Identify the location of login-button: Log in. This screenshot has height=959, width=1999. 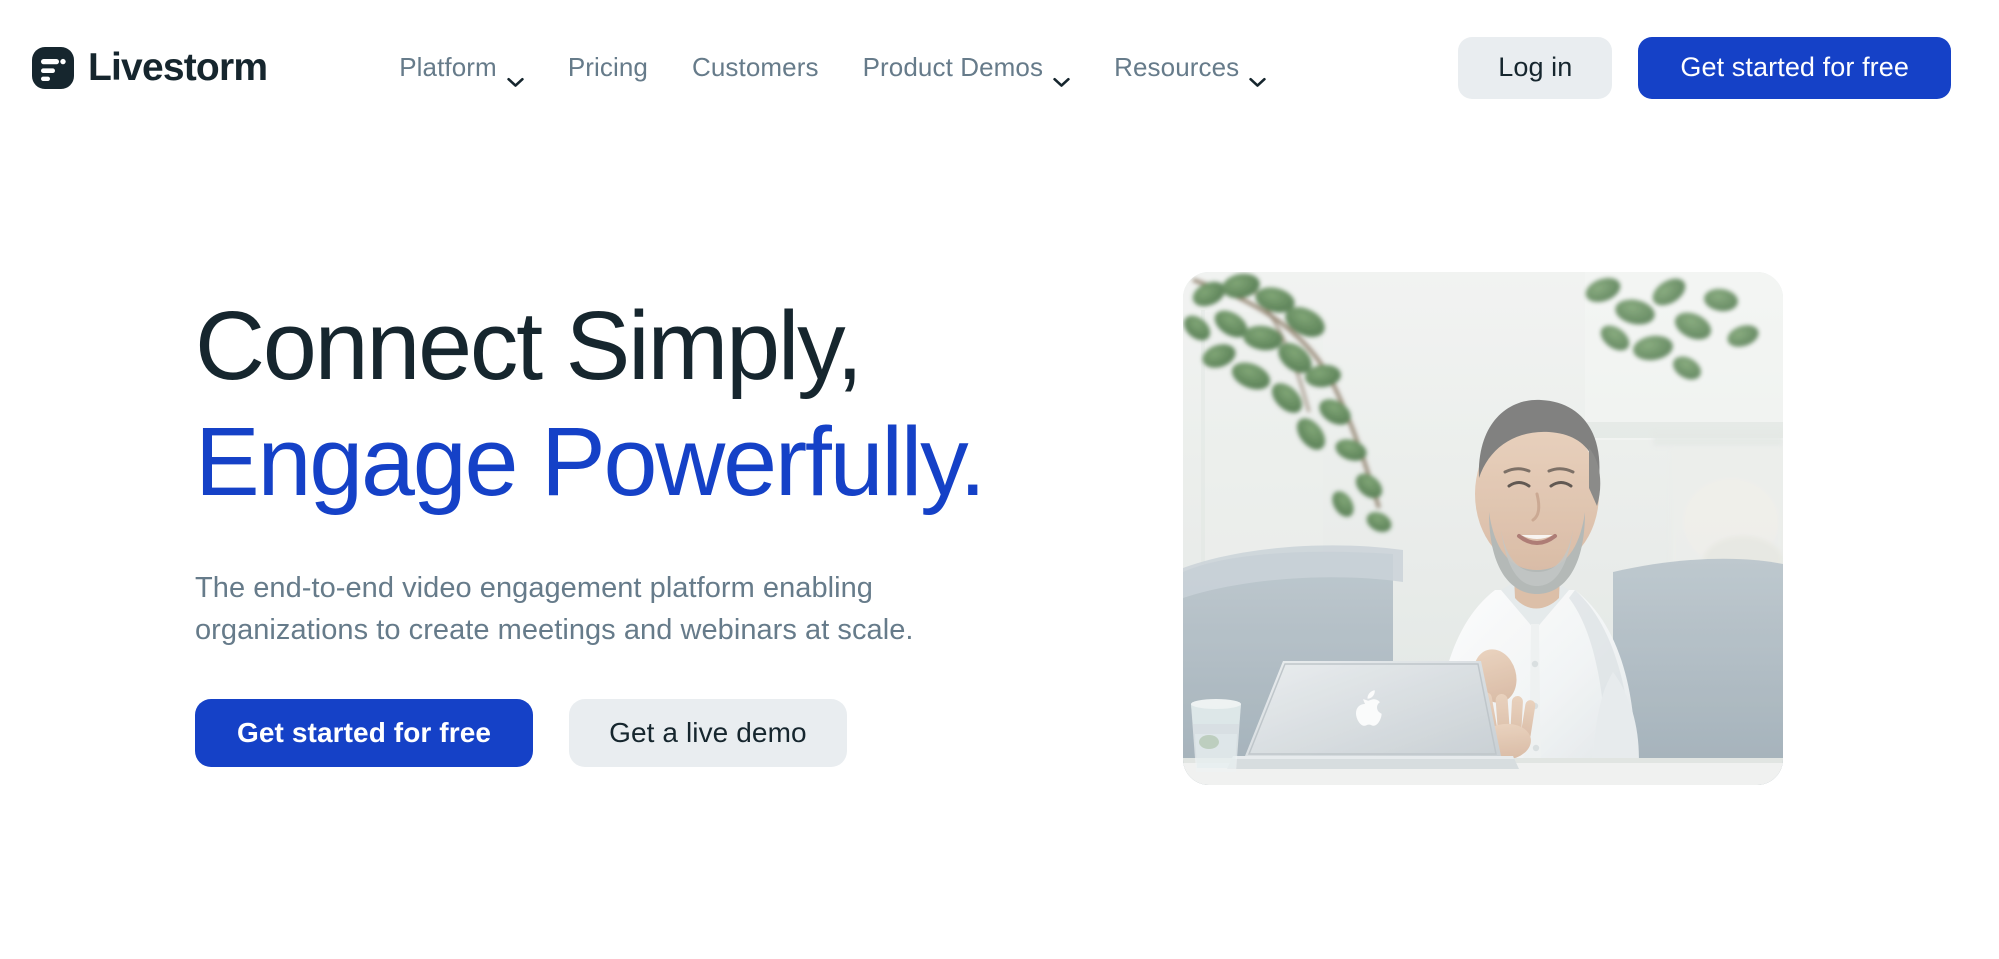
(1535, 67).